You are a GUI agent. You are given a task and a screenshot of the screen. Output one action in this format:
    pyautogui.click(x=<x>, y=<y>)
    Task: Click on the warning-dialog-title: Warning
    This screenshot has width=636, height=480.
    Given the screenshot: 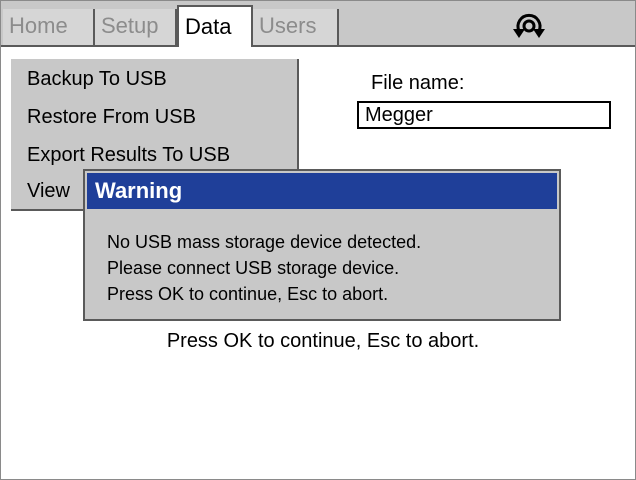 What is the action you would take?
    pyautogui.click(x=322, y=191)
    